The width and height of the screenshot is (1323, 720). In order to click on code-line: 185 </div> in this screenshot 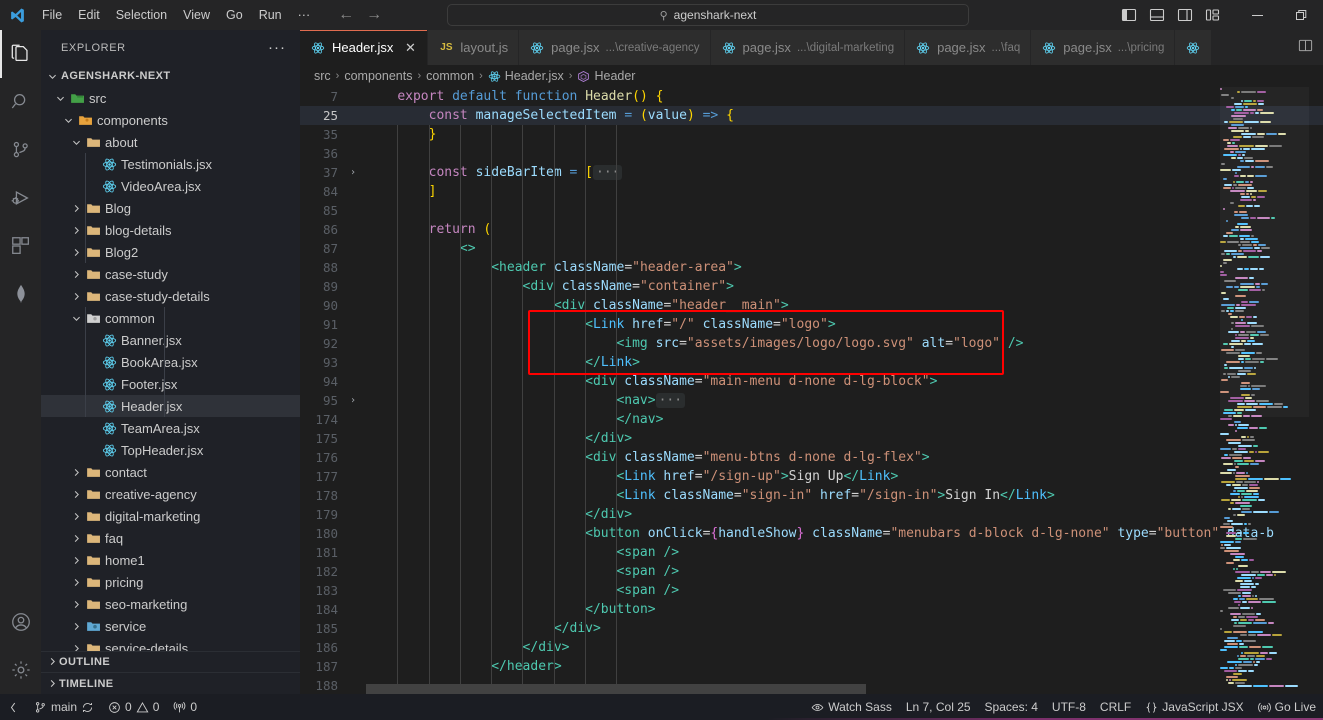, I will do `click(811, 628)`.